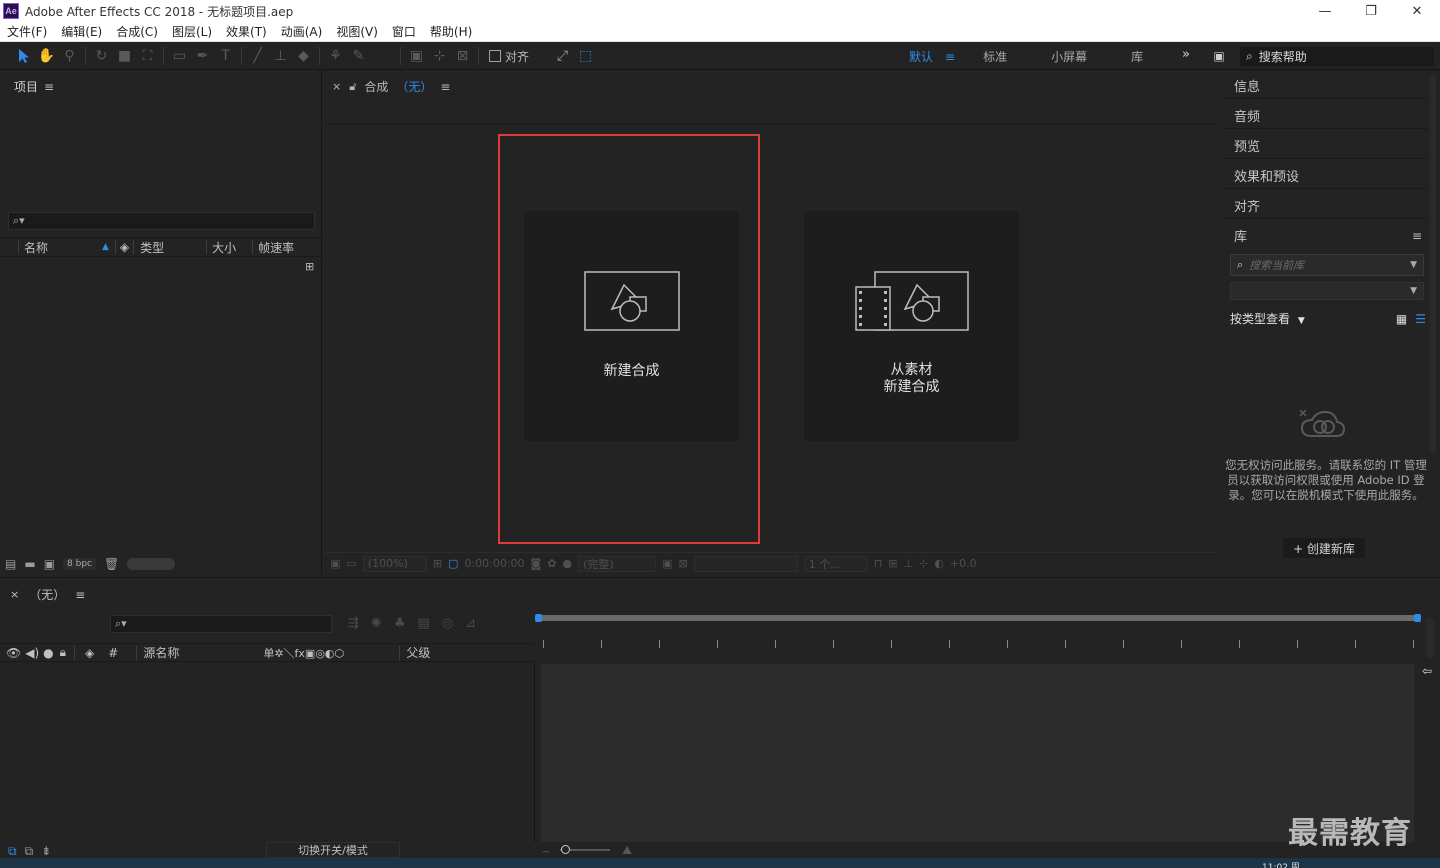 This screenshot has height=868, width=1440. What do you see at coordinates (1430, 638) in the screenshot?
I see `timeline-scrollbar` at bounding box center [1430, 638].